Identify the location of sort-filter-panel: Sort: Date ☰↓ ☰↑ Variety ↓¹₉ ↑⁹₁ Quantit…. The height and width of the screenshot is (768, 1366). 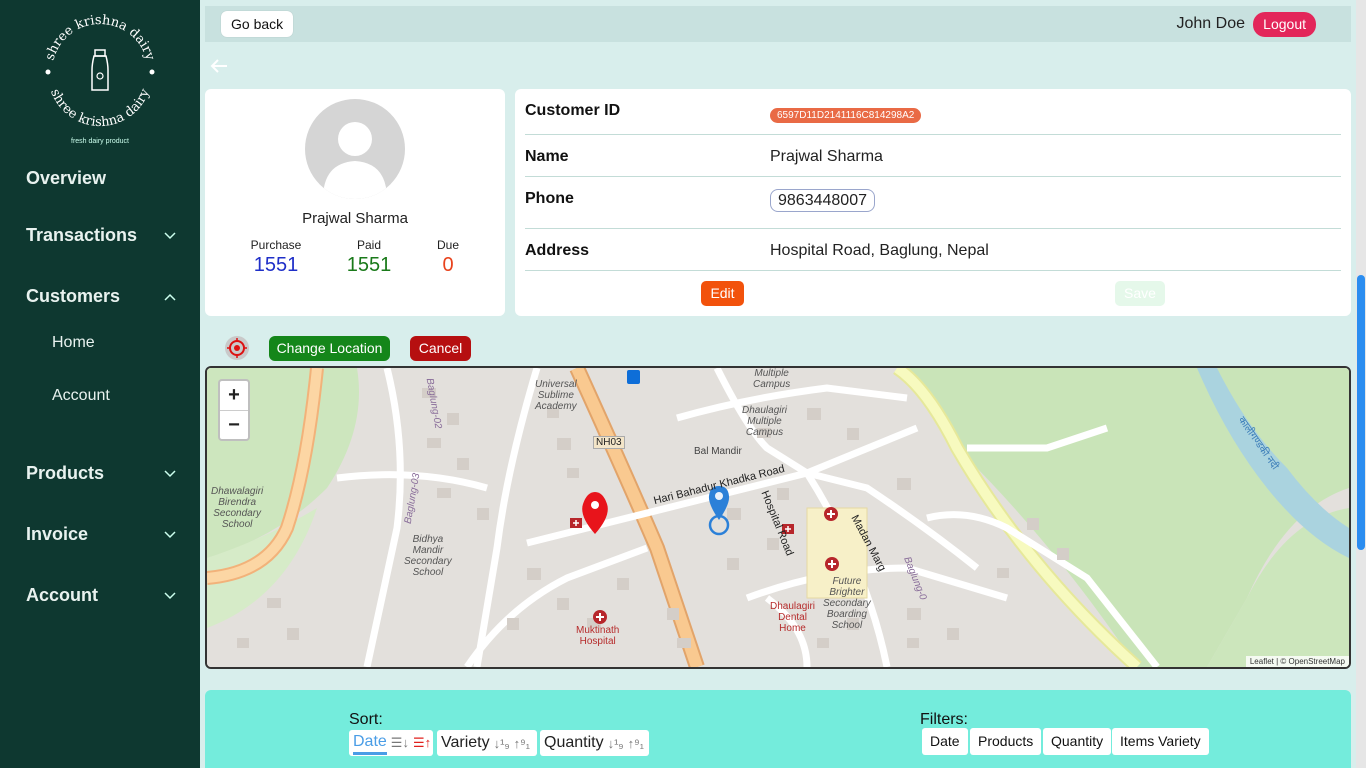
(778, 729).